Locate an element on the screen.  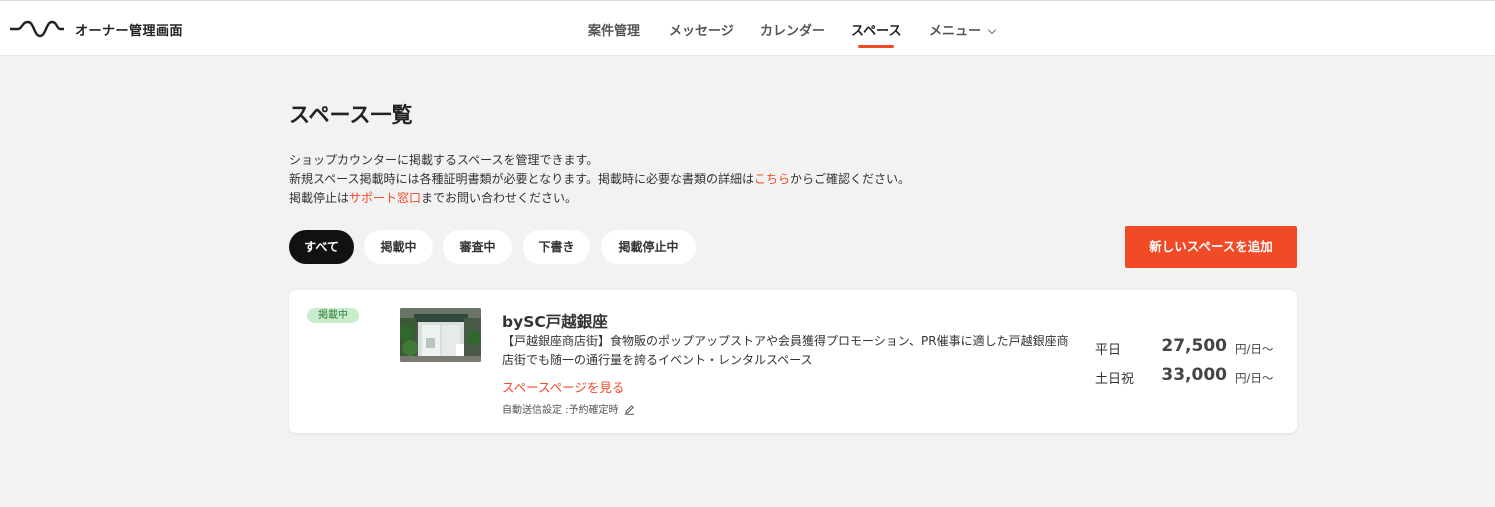
chevron-down-icon is located at coordinates (992, 30).